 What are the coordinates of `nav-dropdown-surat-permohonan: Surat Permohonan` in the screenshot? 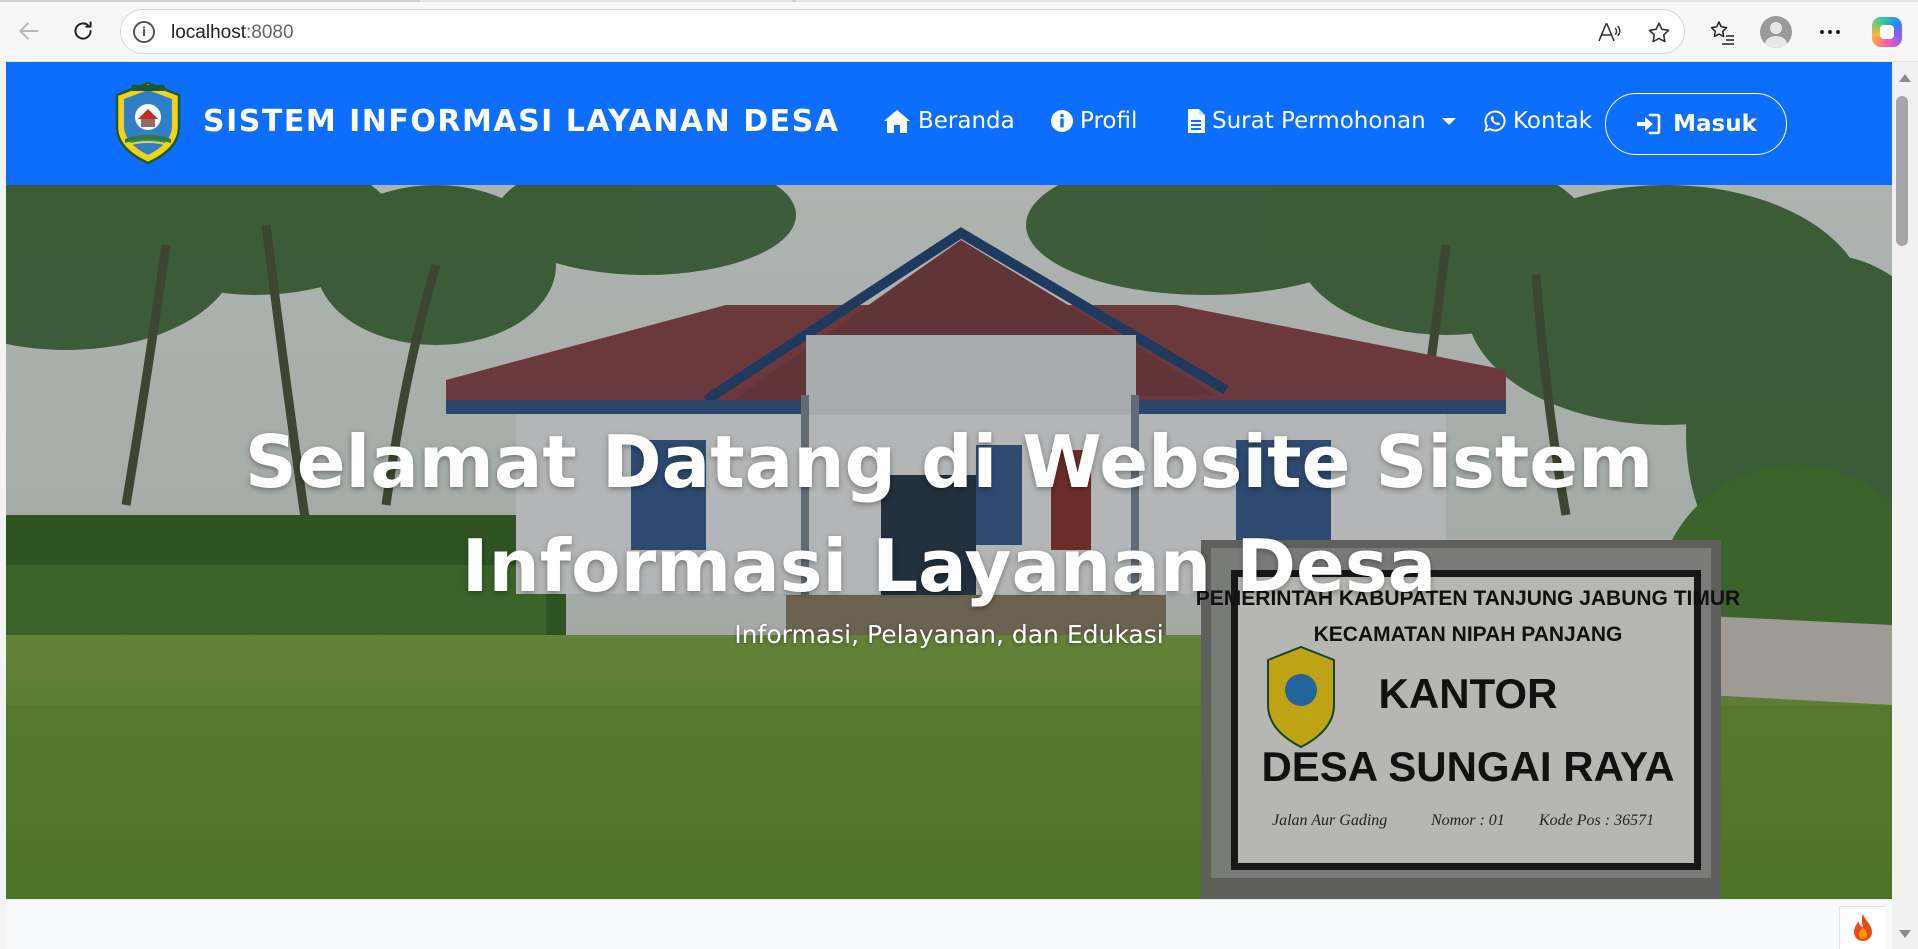 It's located at (1321, 121).